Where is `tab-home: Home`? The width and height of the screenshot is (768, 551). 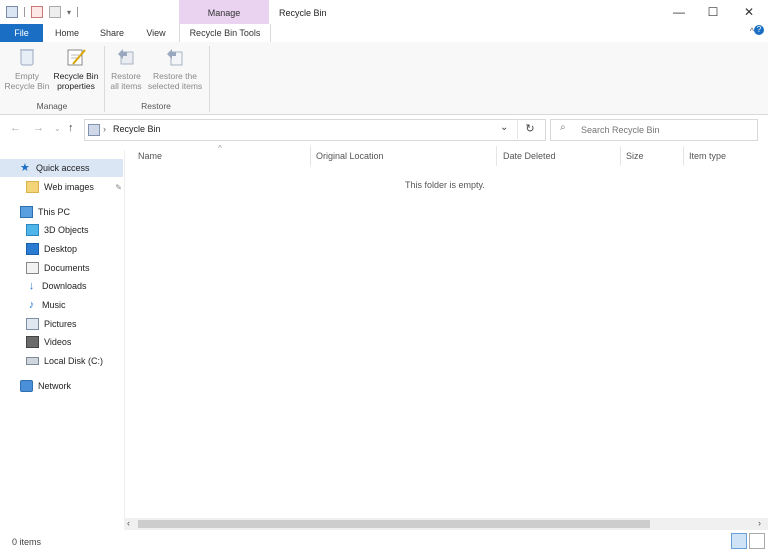
tab-home: Home is located at coordinates (67, 33).